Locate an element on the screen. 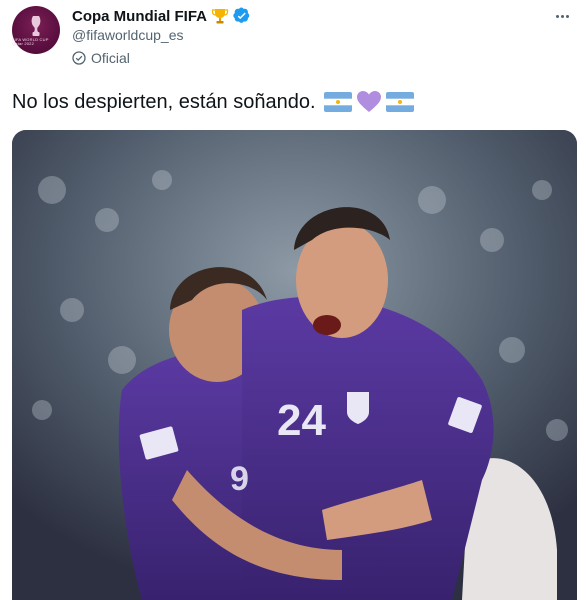  more-options-icon is located at coordinates (562, 16).